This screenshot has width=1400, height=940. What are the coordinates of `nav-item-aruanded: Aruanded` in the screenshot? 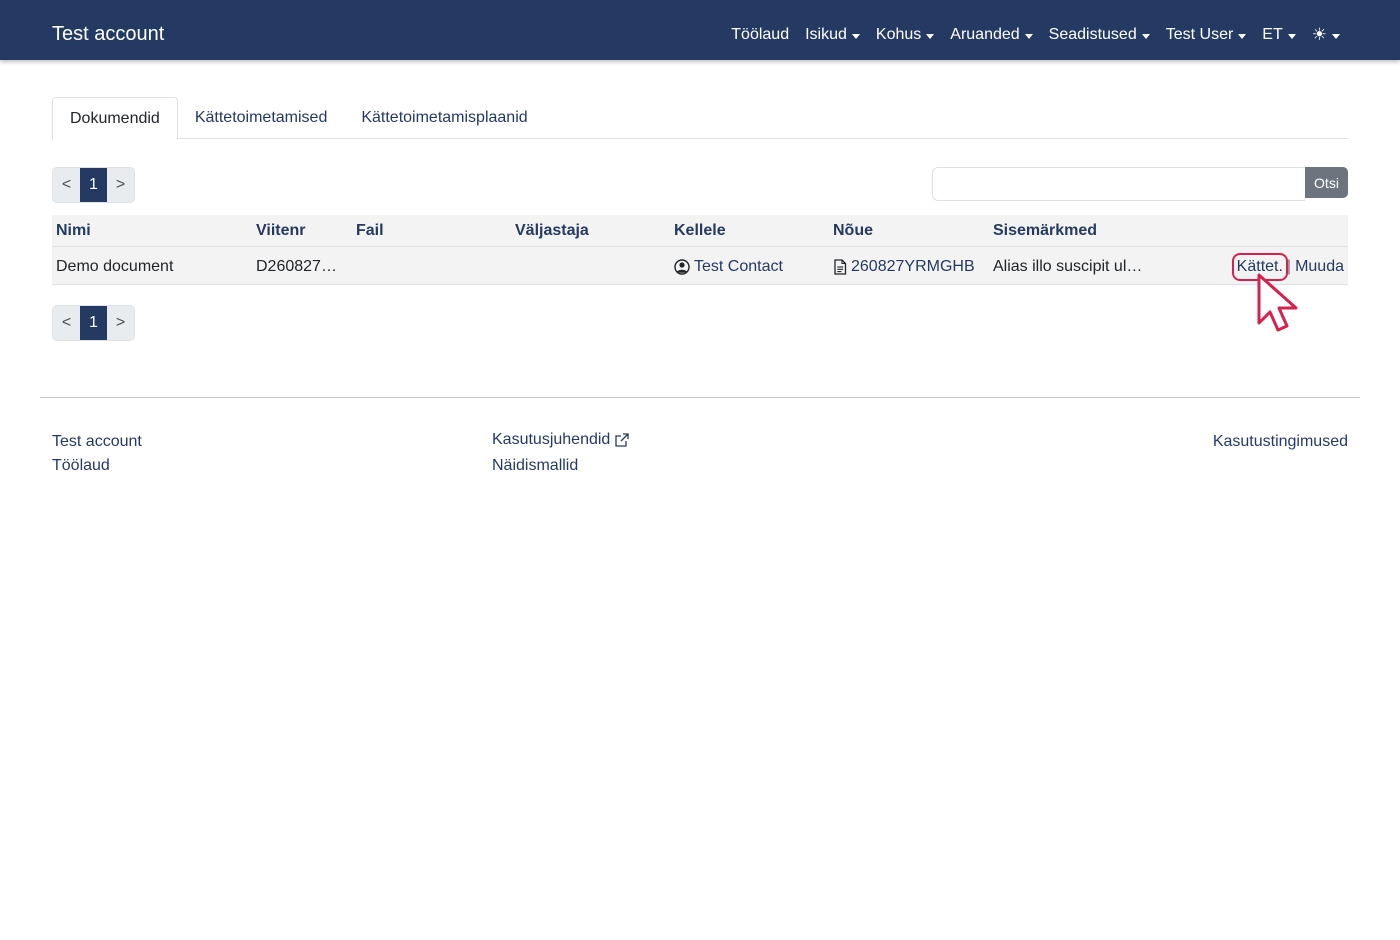 It's located at (991, 35).